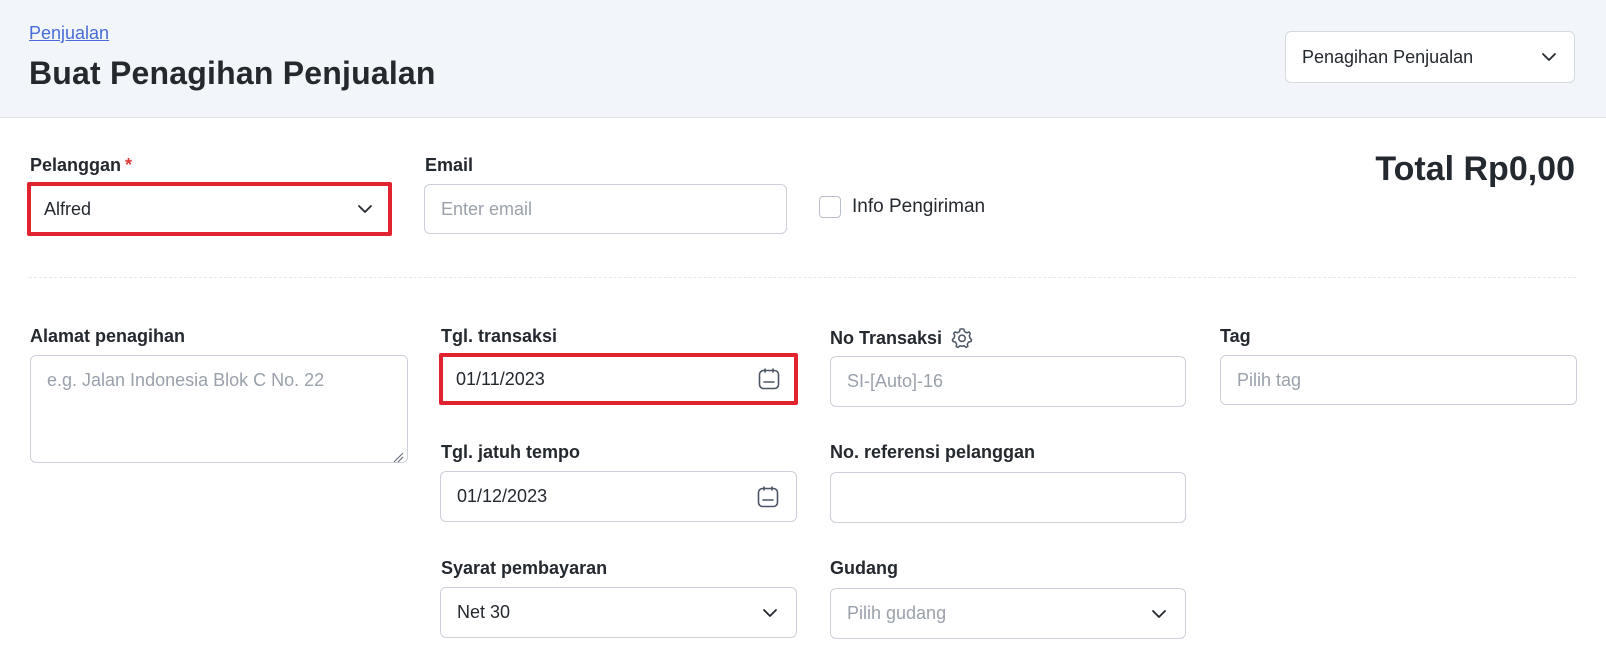  What do you see at coordinates (1388, 56) in the screenshot?
I see `transaction-type-value: Penagihan Penjualan` at bounding box center [1388, 56].